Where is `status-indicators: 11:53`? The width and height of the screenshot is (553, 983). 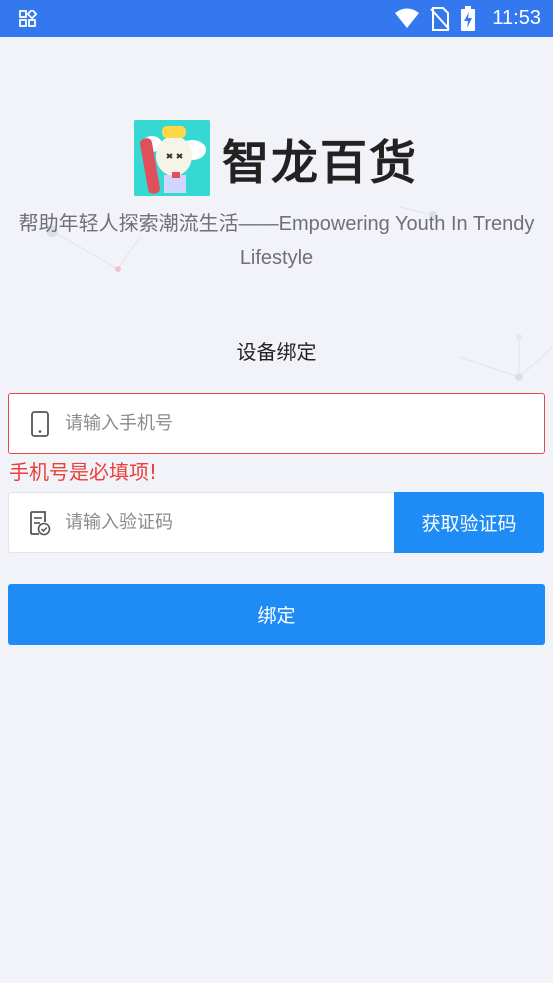 status-indicators: 11:53 is located at coordinates (467, 18).